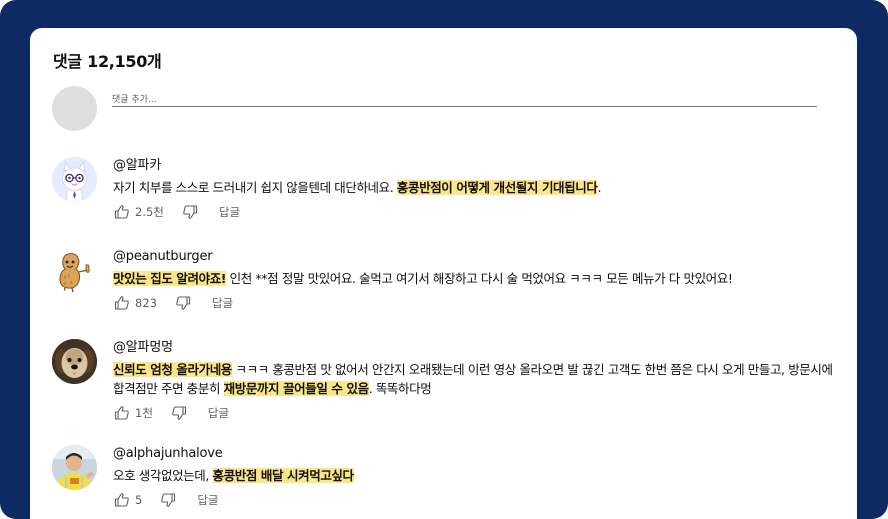 The image size is (888, 519). What do you see at coordinates (74, 179) in the screenshot?
I see `alpaca-avatar-icon` at bounding box center [74, 179].